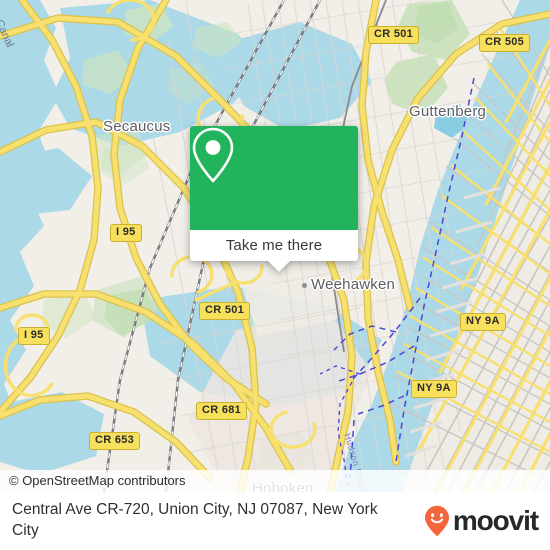 This screenshot has height=550, width=550. I want to click on moovit-brand: moovit, so click(481, 521).